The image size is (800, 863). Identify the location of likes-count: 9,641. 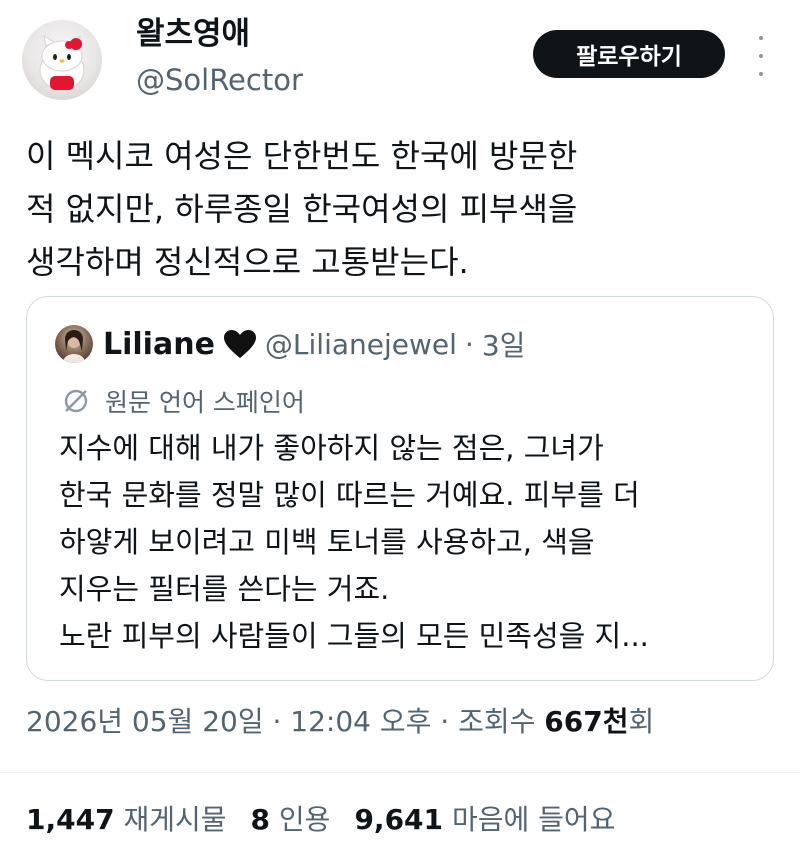
(399, 819).